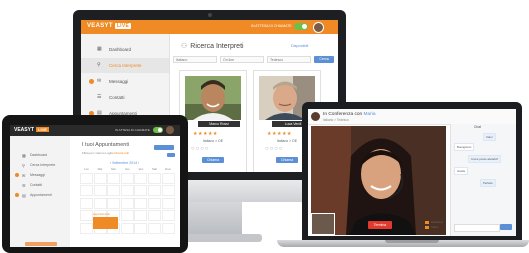 The width and height of the screenshot is (529, 253). Describe the element at coordinates (324, 59) in the screenshot. I see `search-button: Cerca` at that location.